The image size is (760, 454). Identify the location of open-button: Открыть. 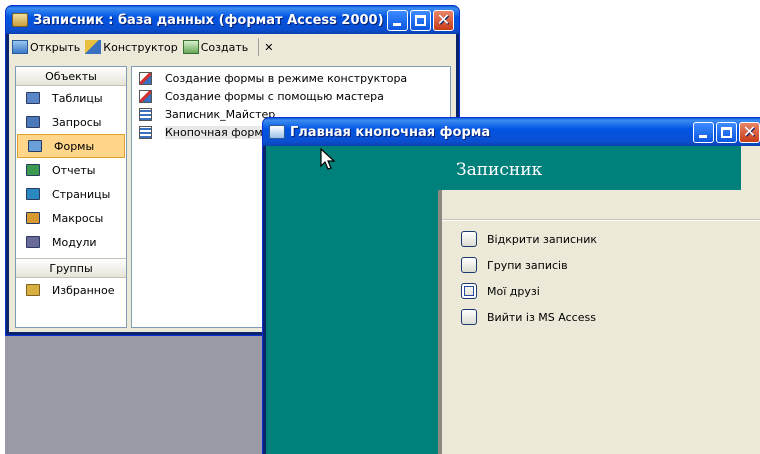
(46, 47).